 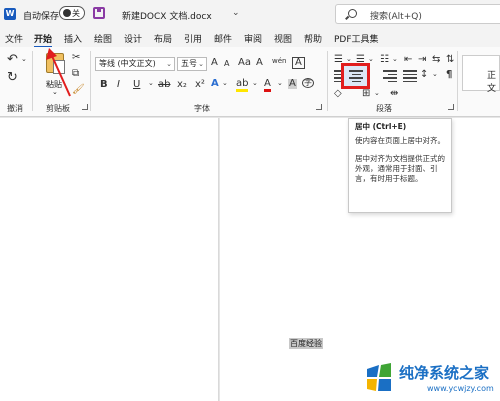 What do you see at coordinates (61, 76) in the screenshot?
I see `arrow-shaft` at bounding box center [61, 76].